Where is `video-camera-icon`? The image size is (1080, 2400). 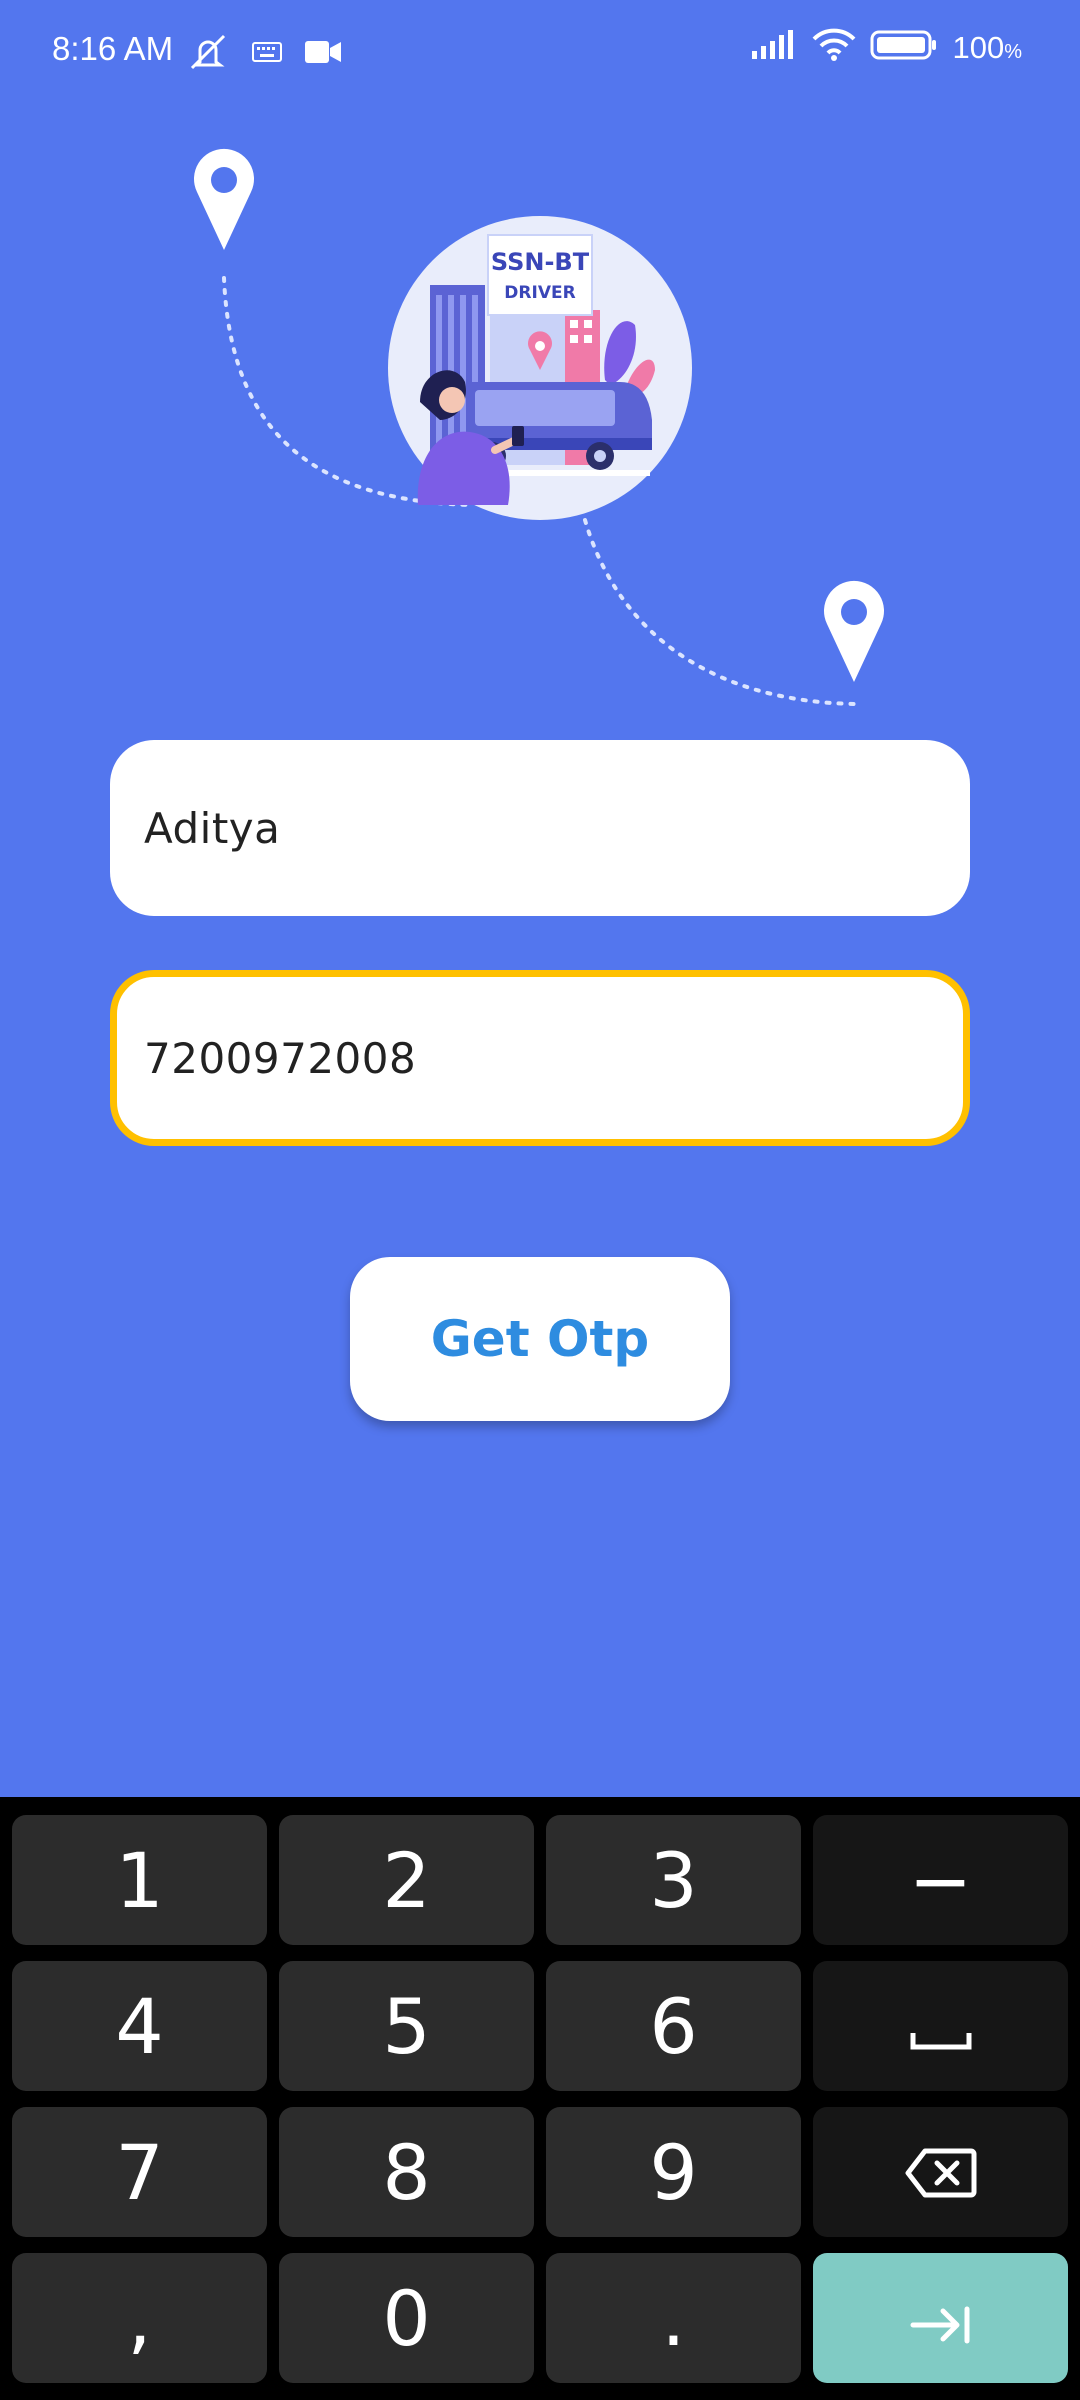
video-camera-icon is located at coordinates (323, 54).